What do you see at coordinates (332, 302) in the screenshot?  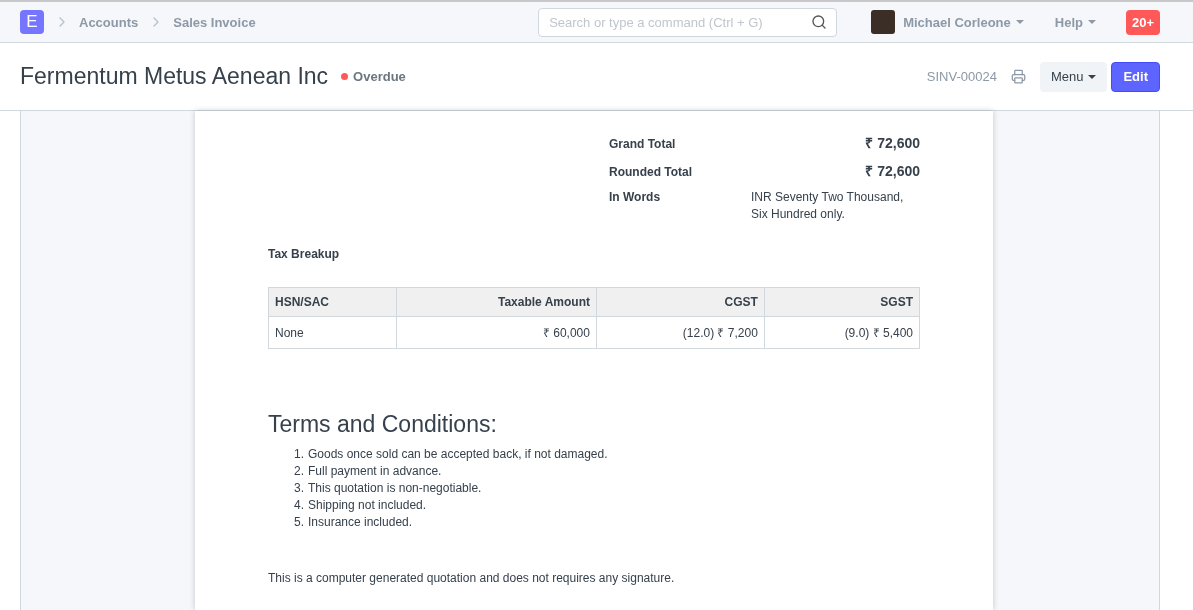 I see `column-header: HSN/SAC` at bounding box center [332, 302].